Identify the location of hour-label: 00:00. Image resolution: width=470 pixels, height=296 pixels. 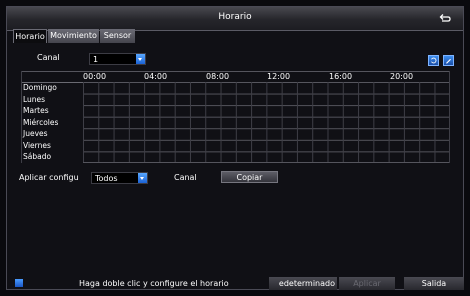
(95, 76).